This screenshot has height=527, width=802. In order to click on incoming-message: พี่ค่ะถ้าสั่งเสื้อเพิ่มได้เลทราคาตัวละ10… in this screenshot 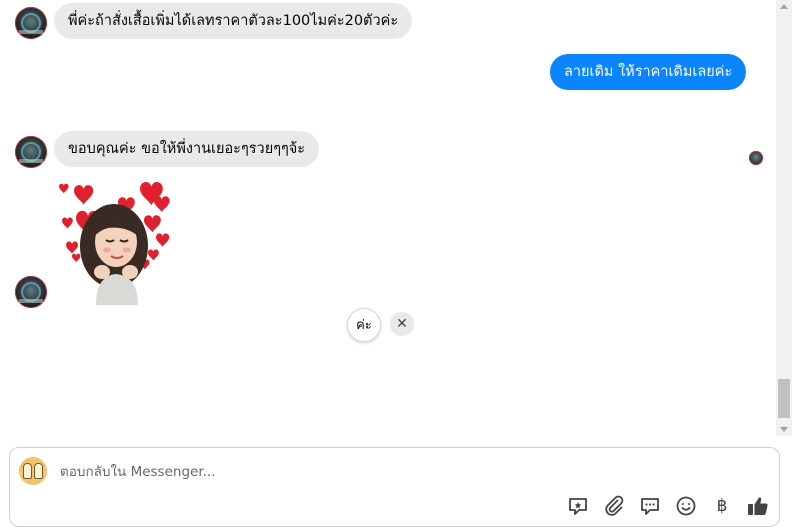, I will do `click(233, 21)`.